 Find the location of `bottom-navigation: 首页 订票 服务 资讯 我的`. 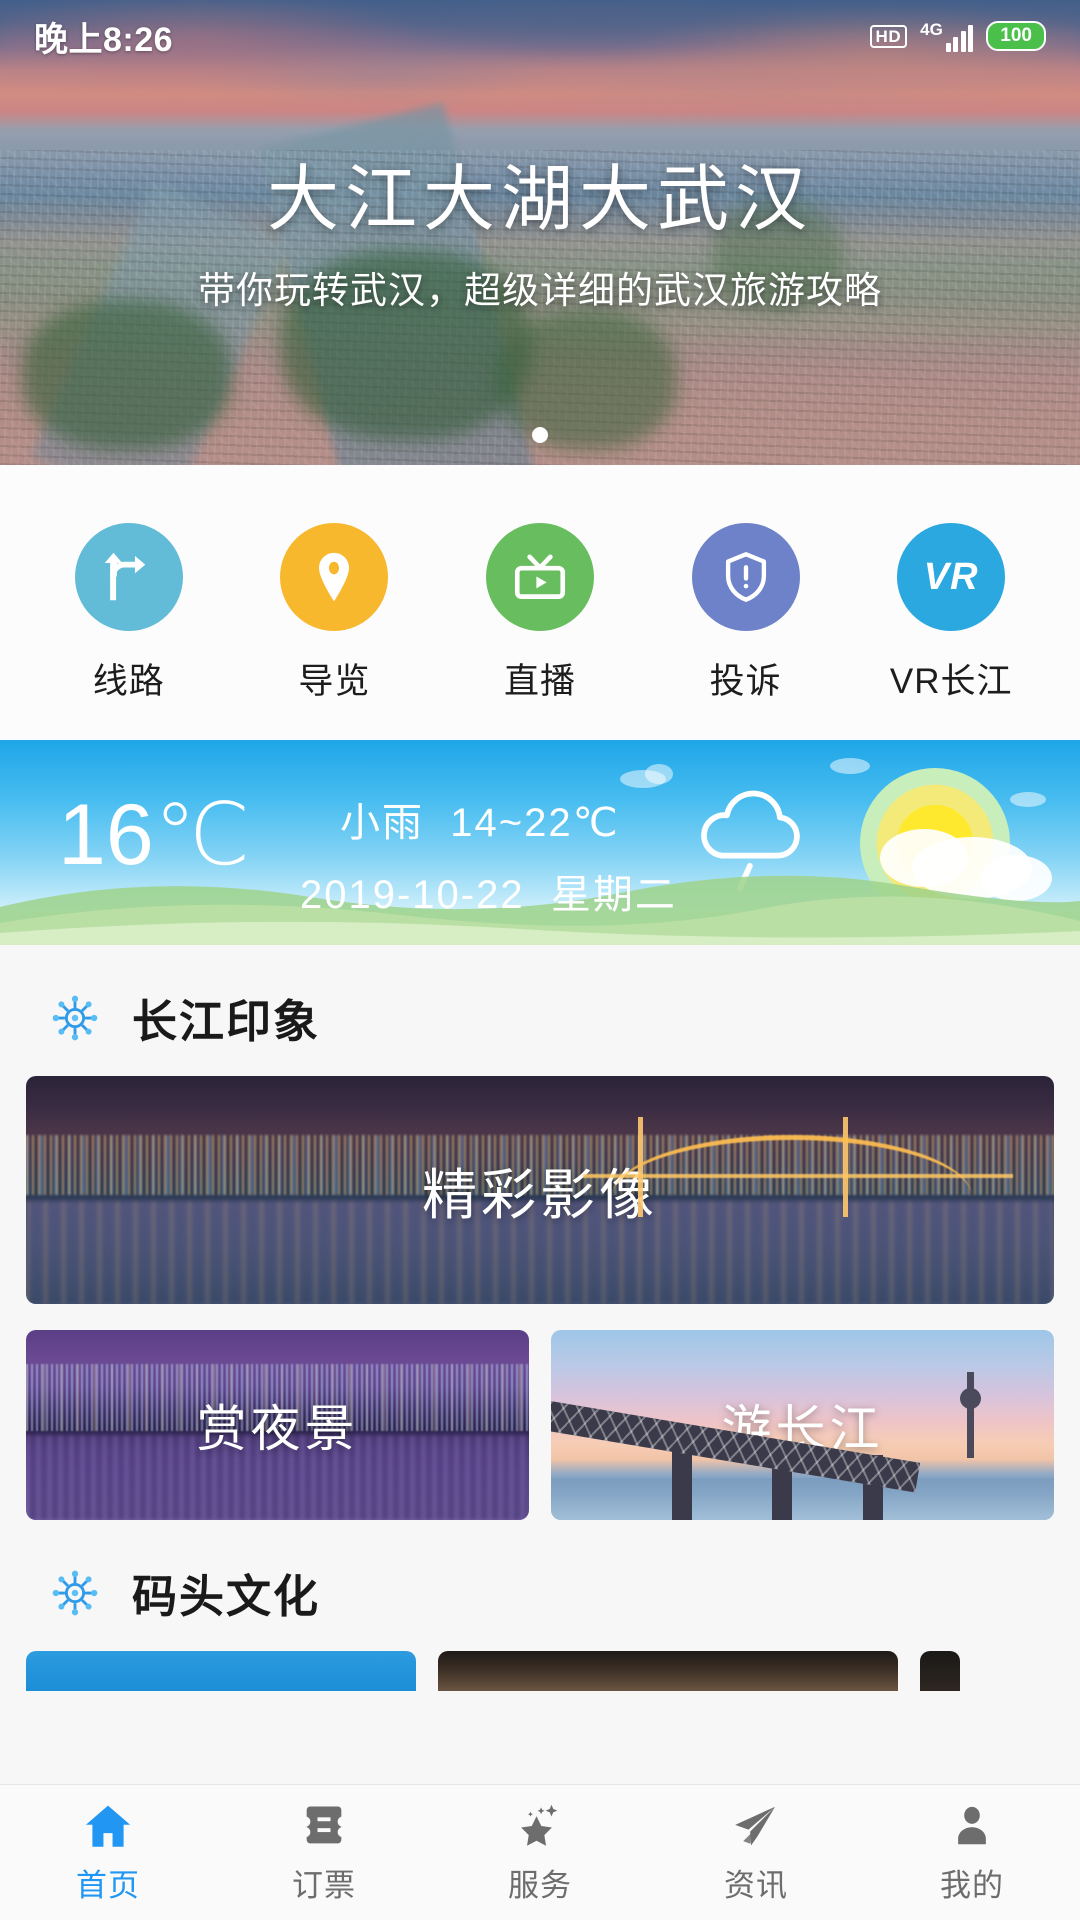

bottom-navigation: 首页 订票 服务 资讯 我的 is located at coordinates (540, 1852).